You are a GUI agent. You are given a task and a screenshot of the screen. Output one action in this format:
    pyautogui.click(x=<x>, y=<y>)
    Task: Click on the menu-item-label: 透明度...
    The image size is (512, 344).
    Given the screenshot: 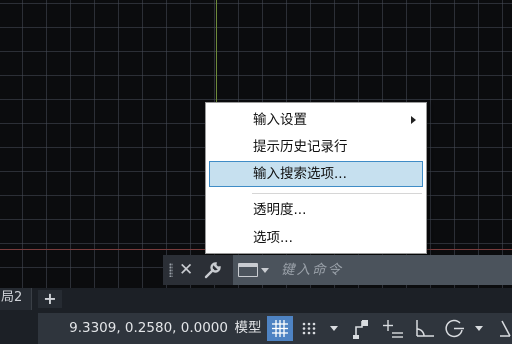 What is the action you would take?
    pyautogui.click(x=280, y=210)
    